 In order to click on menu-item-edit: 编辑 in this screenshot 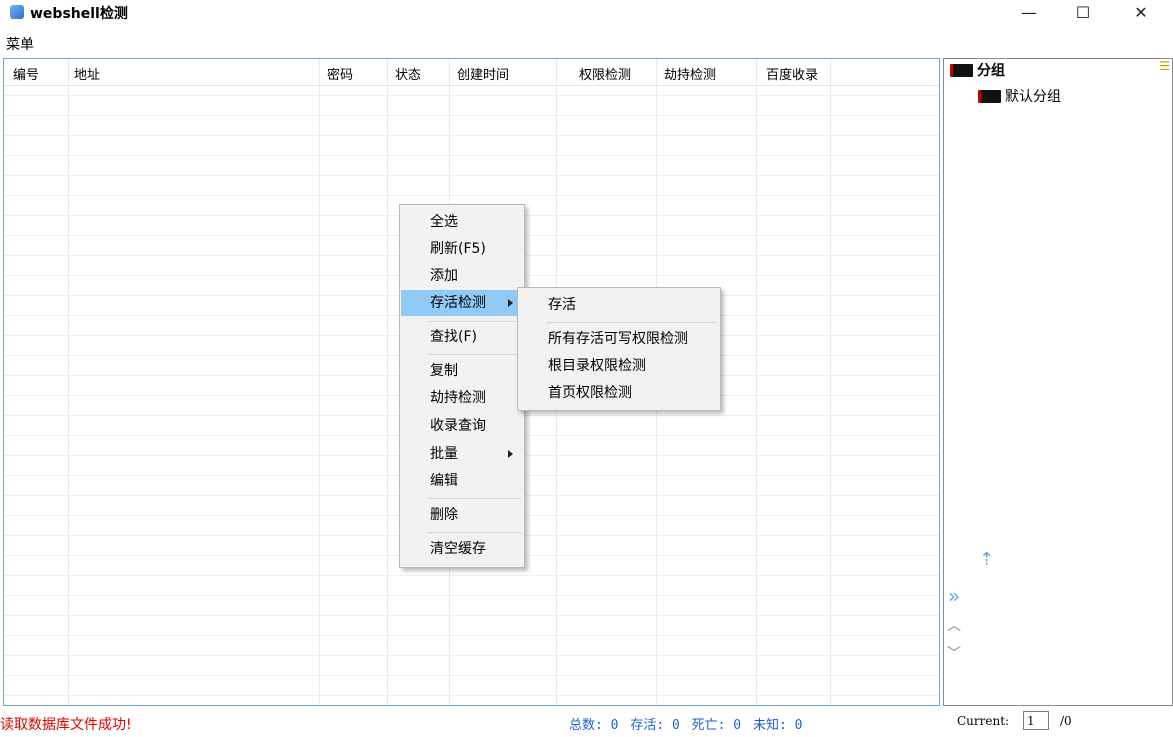, I will do `click(462, 481)`.